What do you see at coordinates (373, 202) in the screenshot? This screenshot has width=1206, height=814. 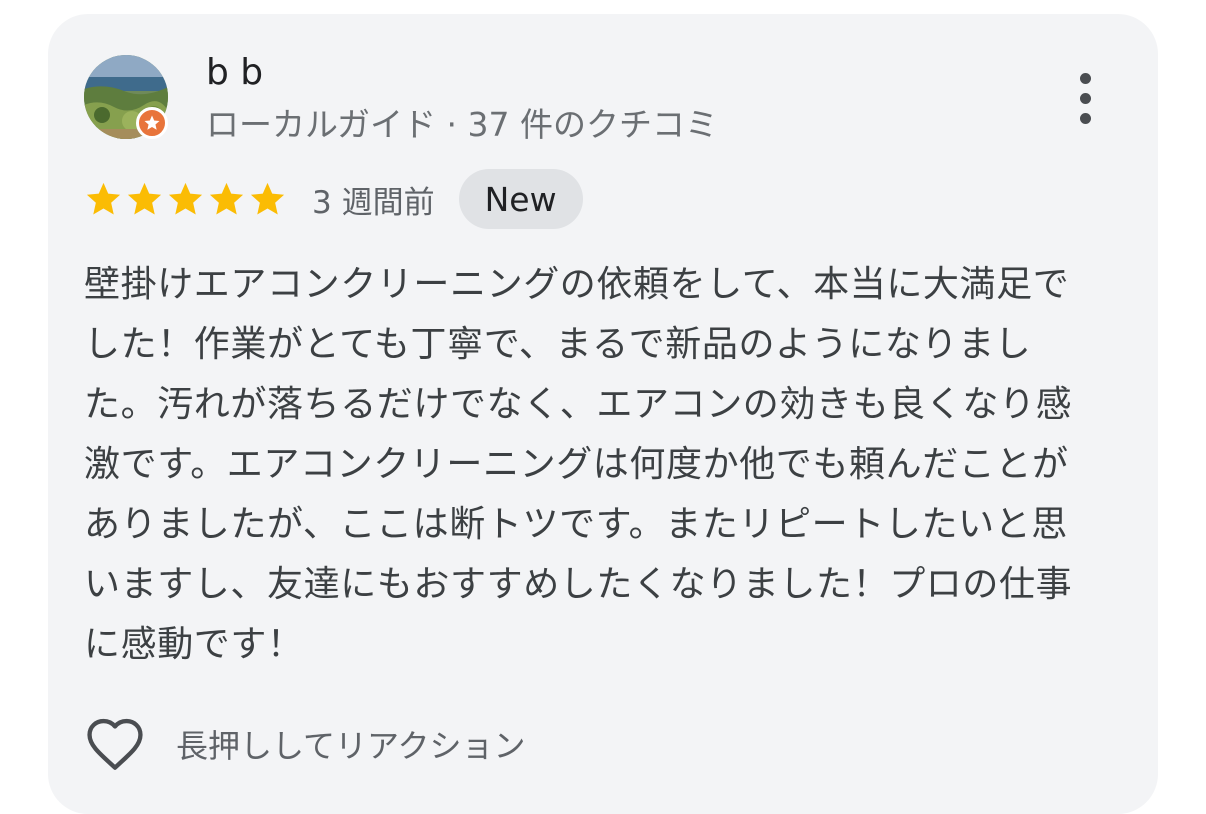 I see `review-time: 3 週間前` at bounding box center [373, 202].